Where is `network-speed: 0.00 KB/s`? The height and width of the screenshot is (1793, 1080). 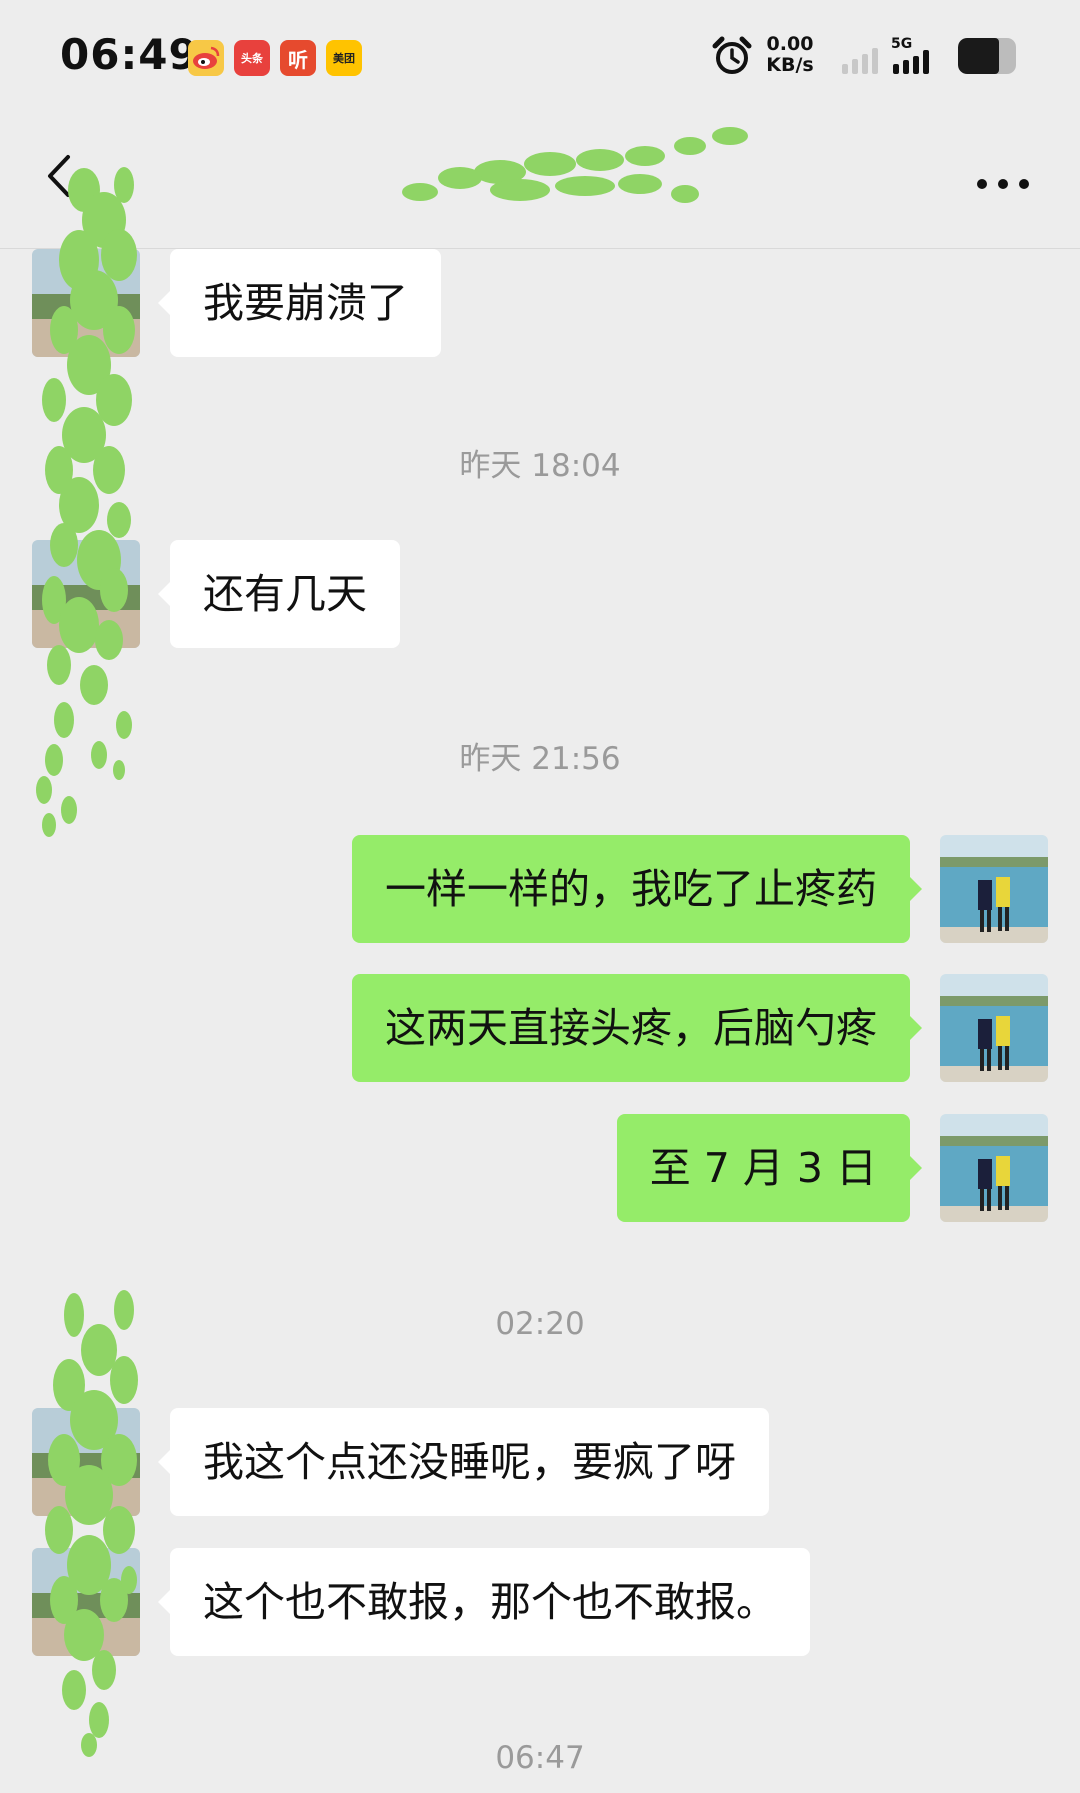 network-speed: 0.00 KB/s is located at coordinates (790, 55).